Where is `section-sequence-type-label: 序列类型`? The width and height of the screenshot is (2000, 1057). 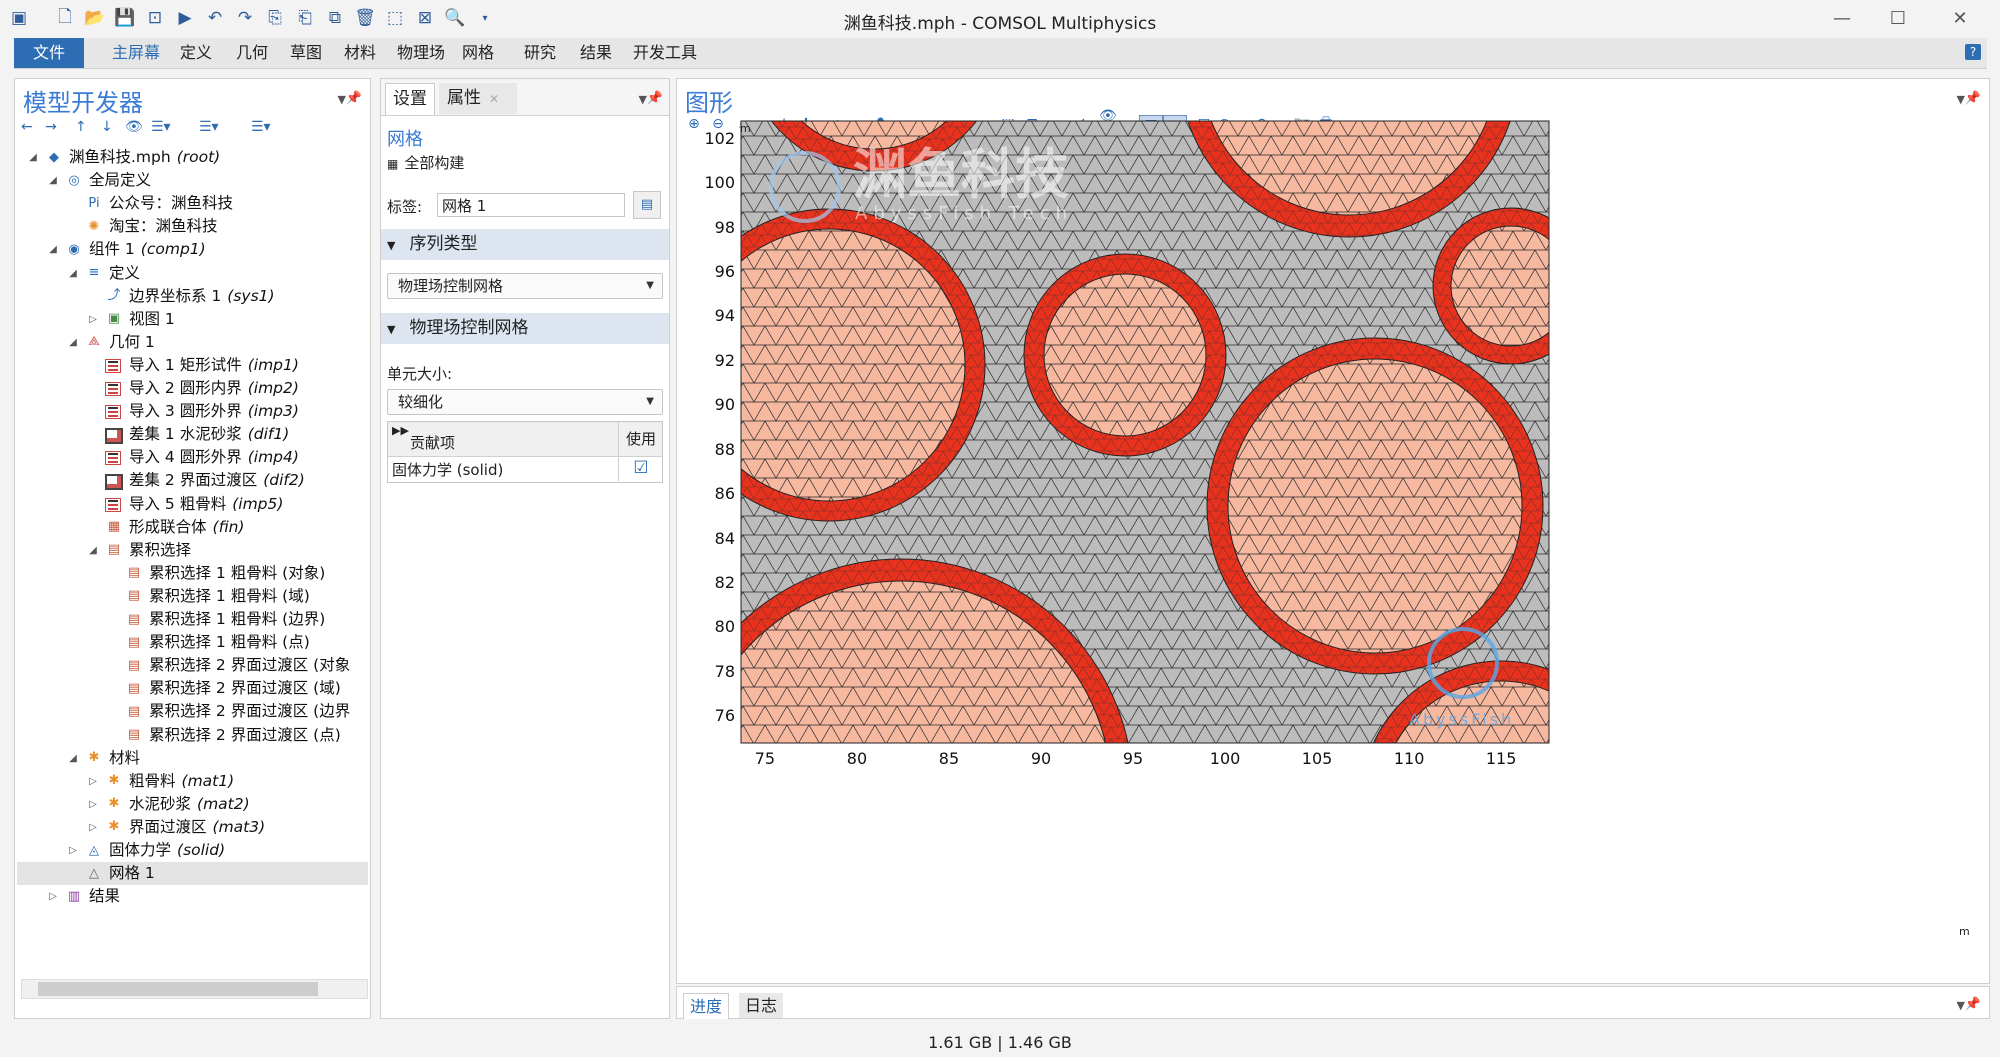 section-sequence-type-label: 序列类型 is located at coordinates (443, 244).